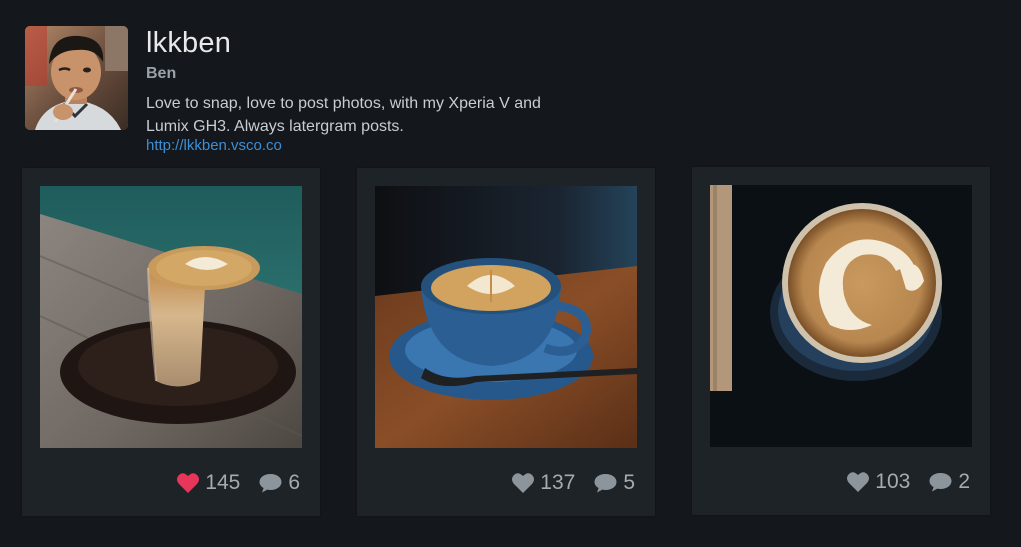 The height and width of the screenshot is (547, 1021). Describe the element at coordinates (189, 43) in the screenshot. I see `username: lkkben` at that location.